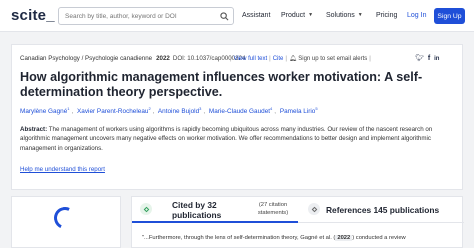 This screenshot has height=248, width=474. What do you see at coordinates (344, 238) in the screenshot?
I see `snippet-year: 2022` at bounding box center [344, 238].